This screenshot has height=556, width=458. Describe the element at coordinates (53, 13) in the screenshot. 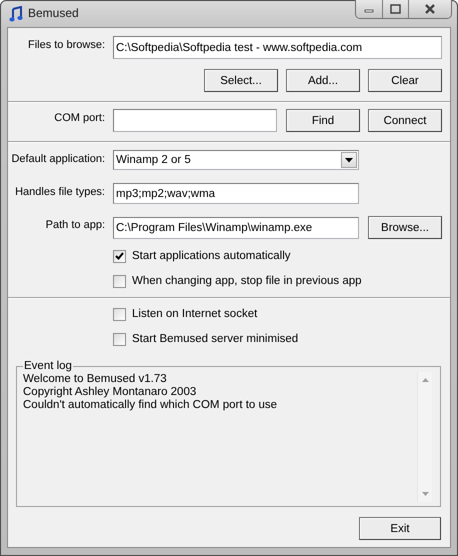

I see `window-title: Bemused` at that location.